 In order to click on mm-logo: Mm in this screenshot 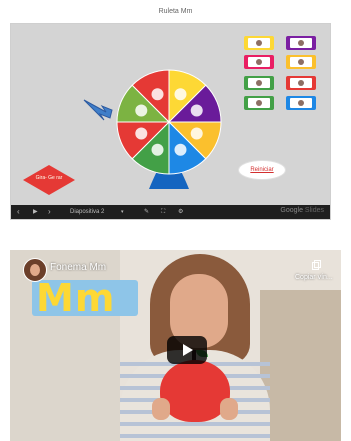, I will do `click(85, 298)`.